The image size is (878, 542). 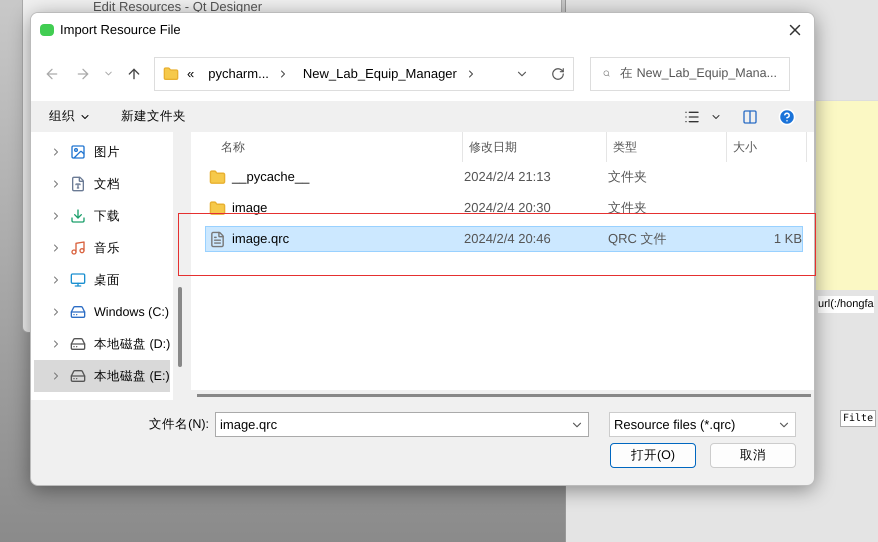 What do you see at coordinates (753, 455) in the screenshot?
I see `dialog-button: 取消` at bounding box center [753, 455].